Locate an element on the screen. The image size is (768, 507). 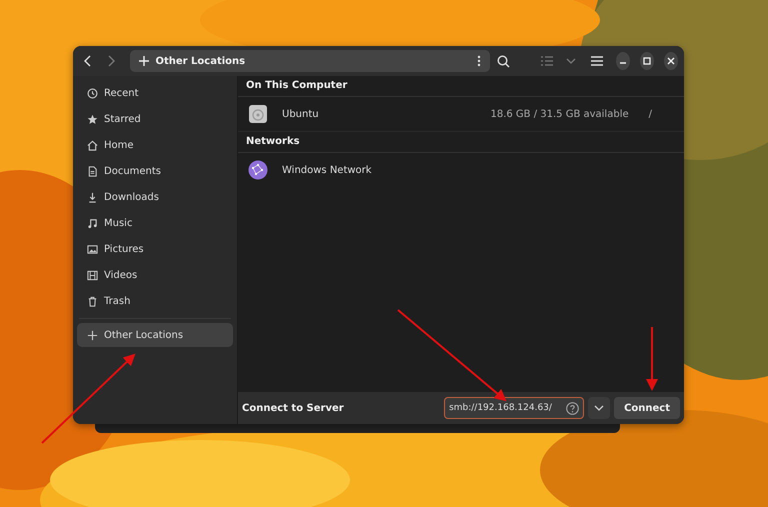
location-text: Other Locations is located at coordinates (200, 61).